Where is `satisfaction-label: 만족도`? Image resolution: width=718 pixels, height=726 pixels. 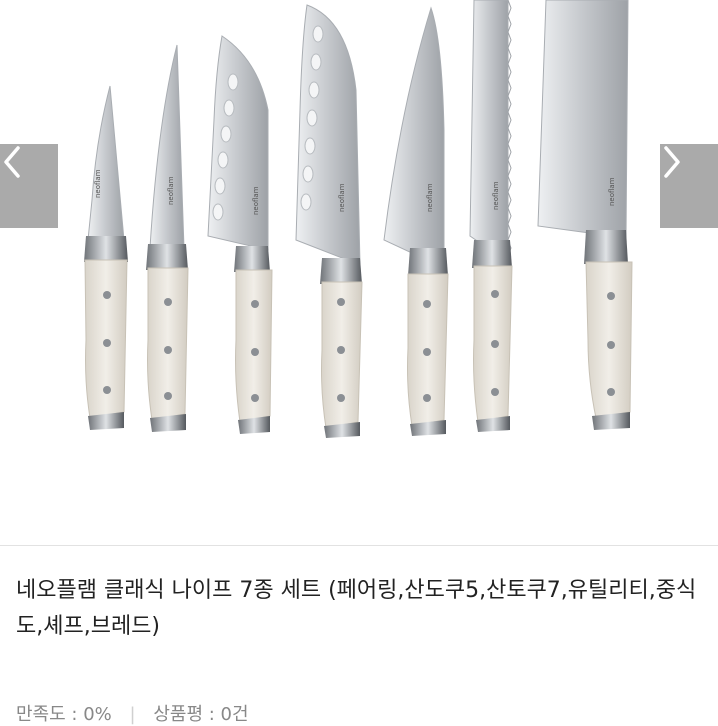 satisfaction-label: 만족도 is located at coordinates (41, 714).